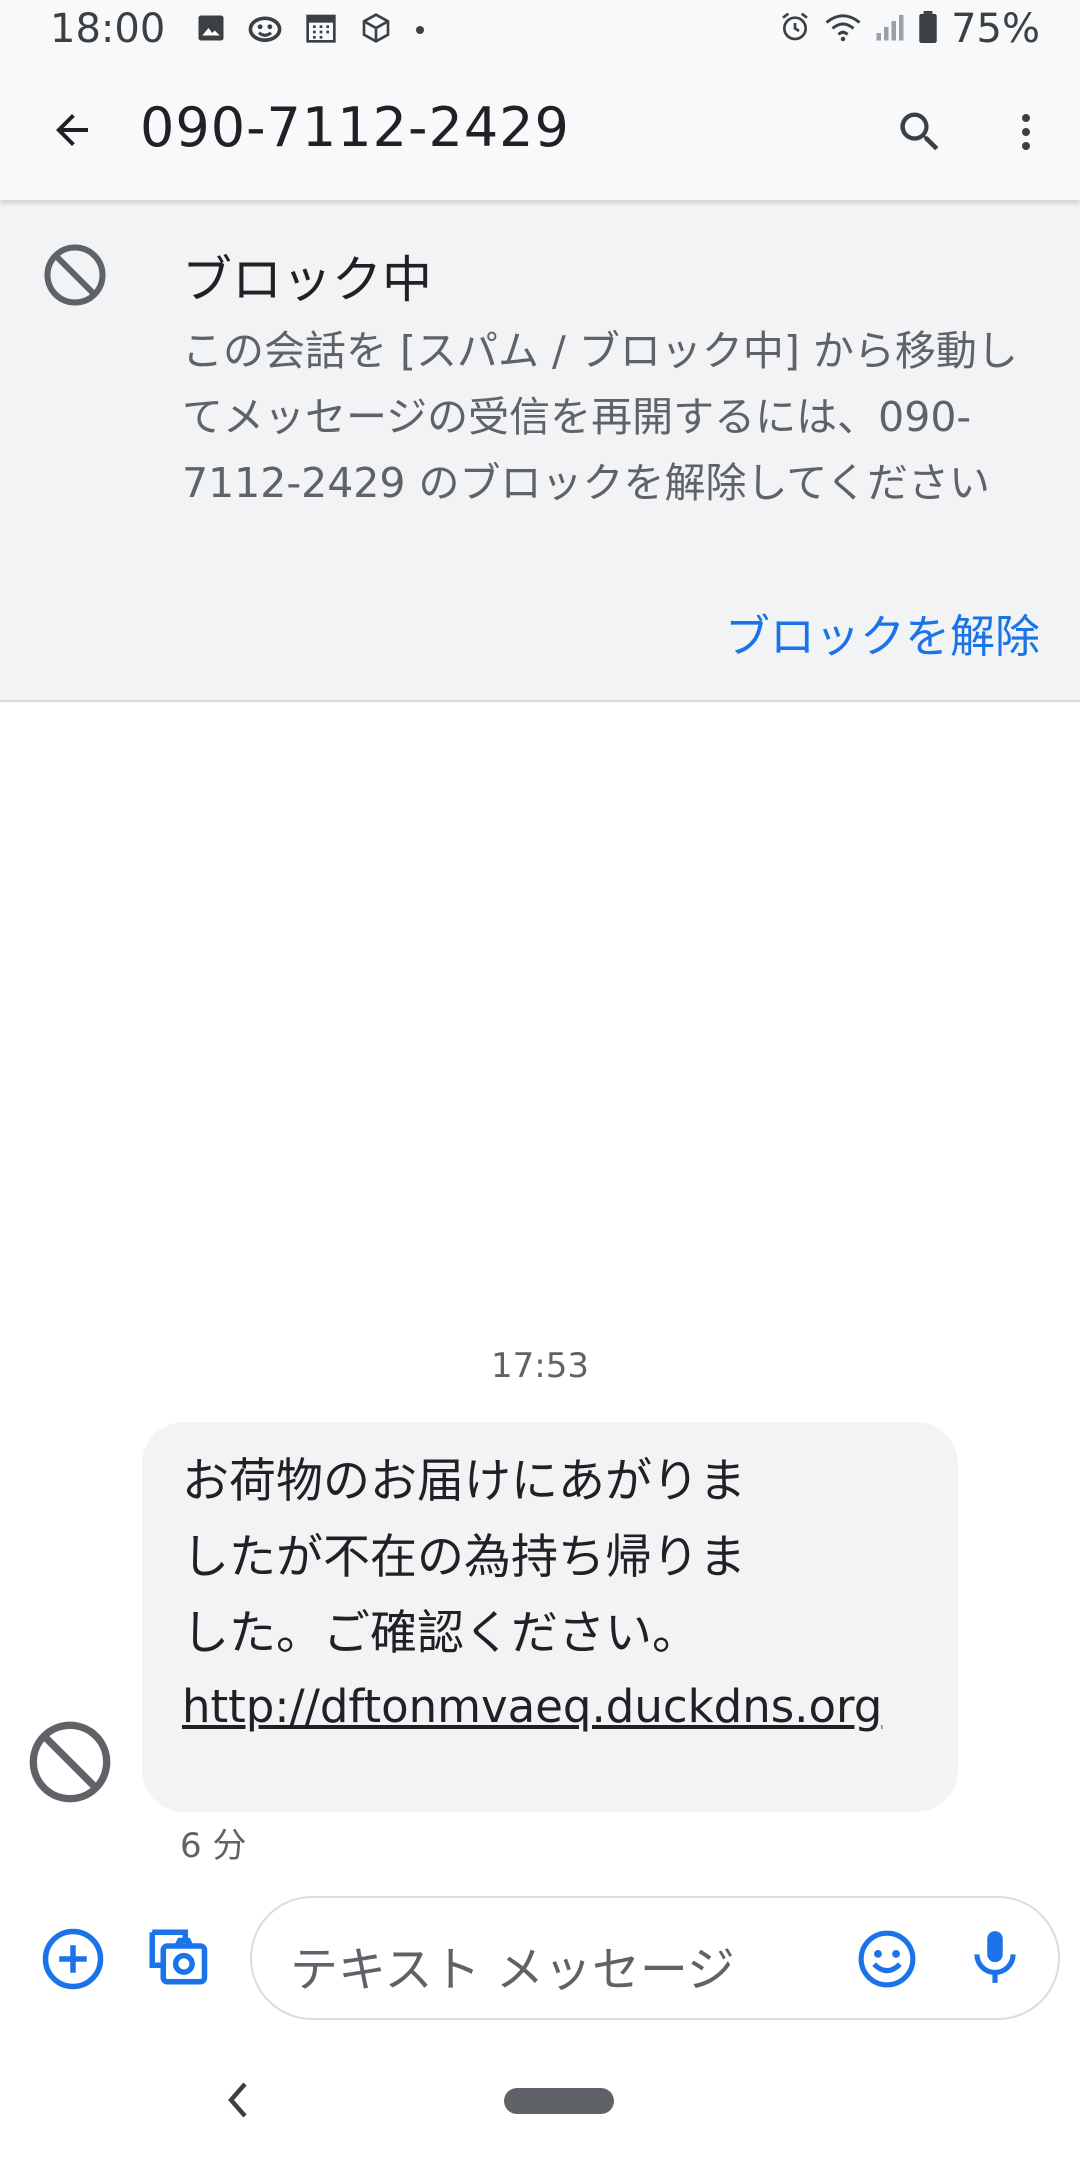 The image size is (1080, 2160). Describe the element at coordinates (464, 1557) in the screenshot. I see `message-text: お荷物のお届けにあがりま したが不在の為持ち帰りま した。ご確認ください。` at that location.